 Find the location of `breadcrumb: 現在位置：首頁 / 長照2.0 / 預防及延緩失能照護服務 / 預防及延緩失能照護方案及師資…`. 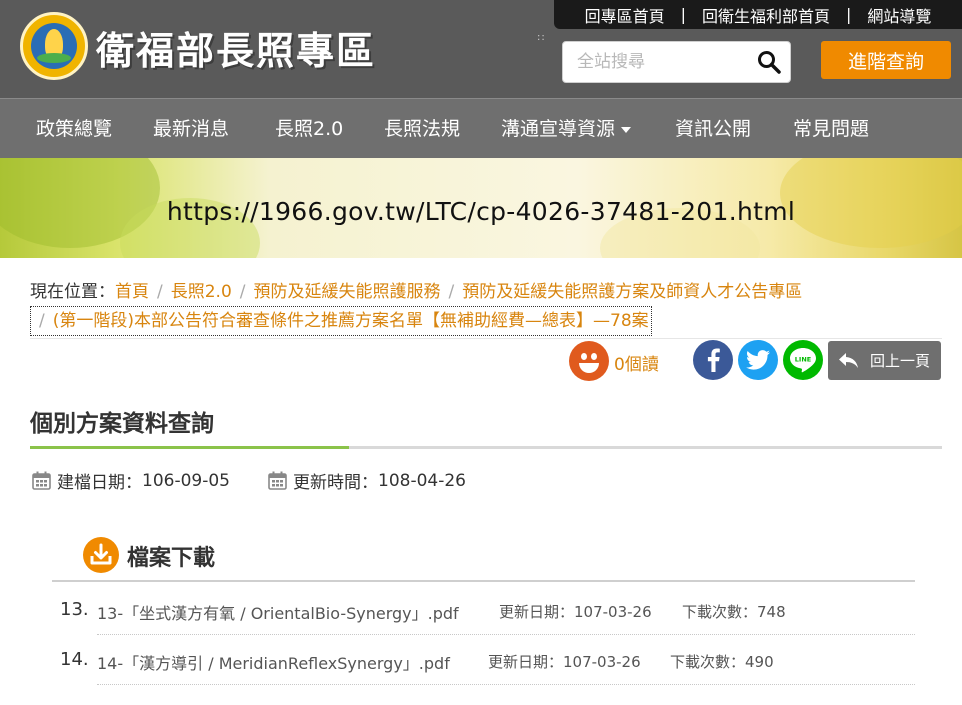

breadcrumb: 現在位置：首頁 / 長照2.0 / 預防及延緩失能照護服務 / 預防及延緩失能照護方案及師資… is located at coordinates (480, 307).